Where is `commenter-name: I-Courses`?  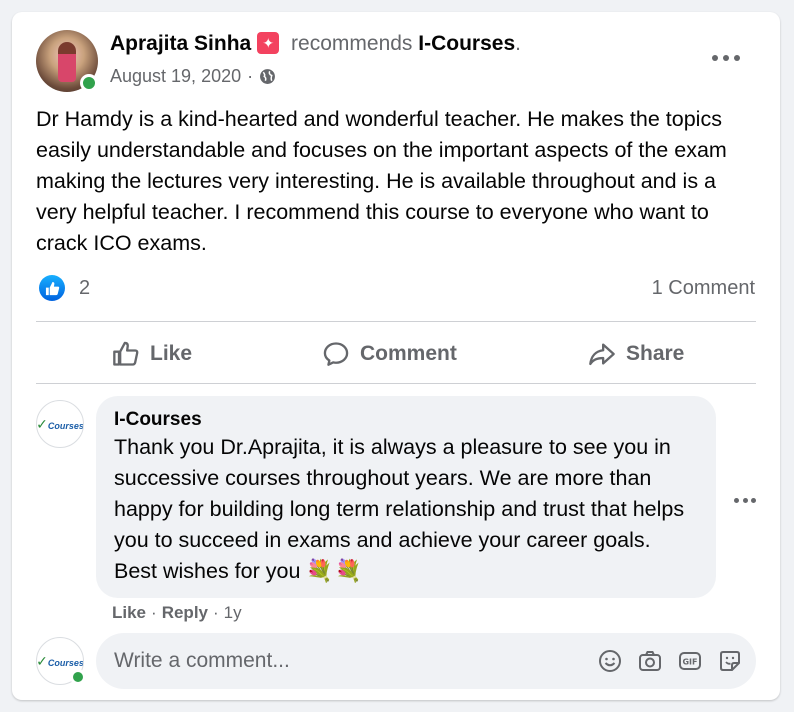 commenter-name: I-Courses is located at coordinates (406, 420).